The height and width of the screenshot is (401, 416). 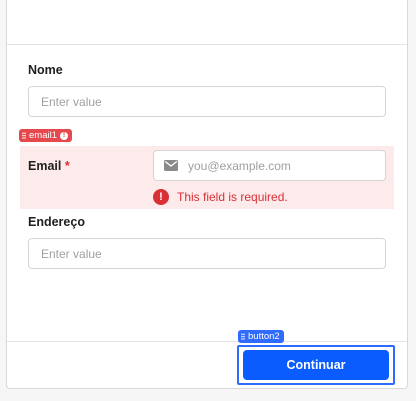 What do you see at coordinates (207, 44) in the screenshot?
I see `header-divider` at bounding box center [207, 44].